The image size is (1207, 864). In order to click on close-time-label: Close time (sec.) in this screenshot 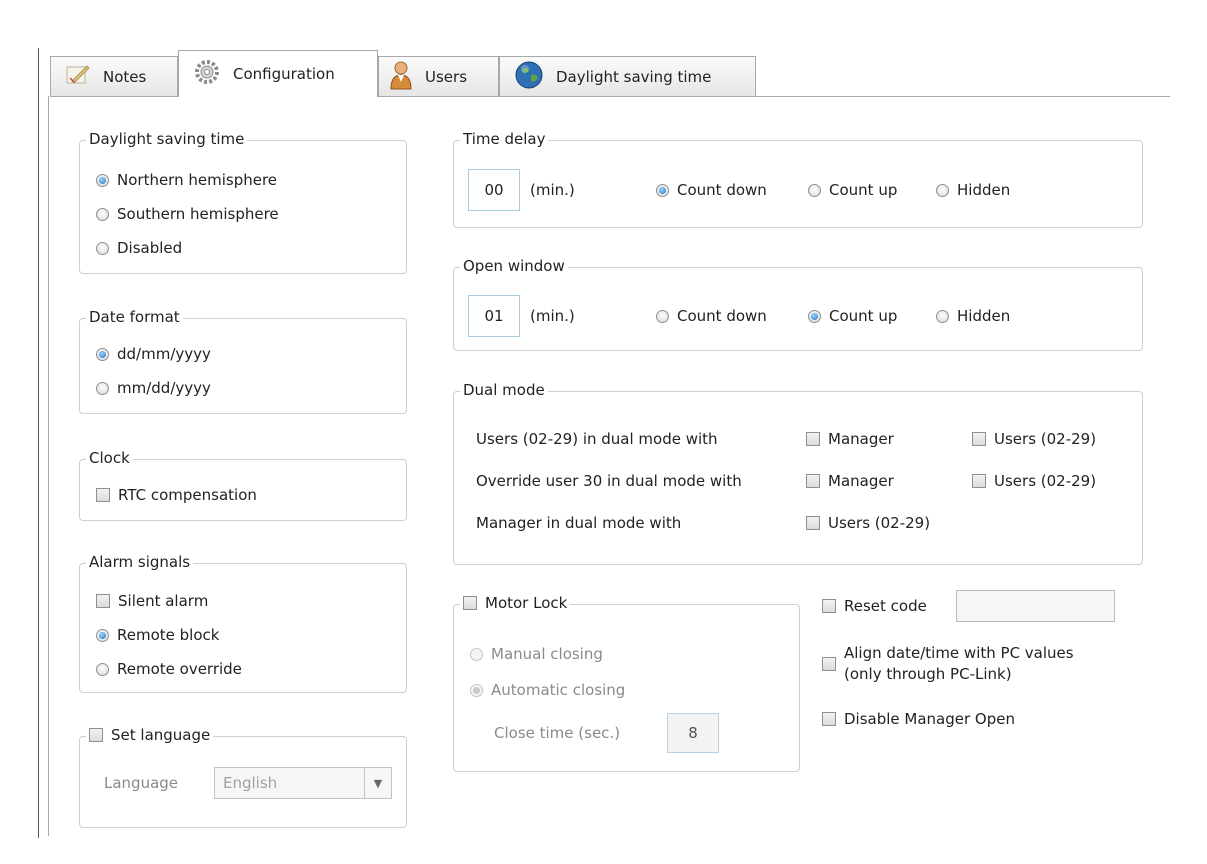, I will do `click(557, 733)`.